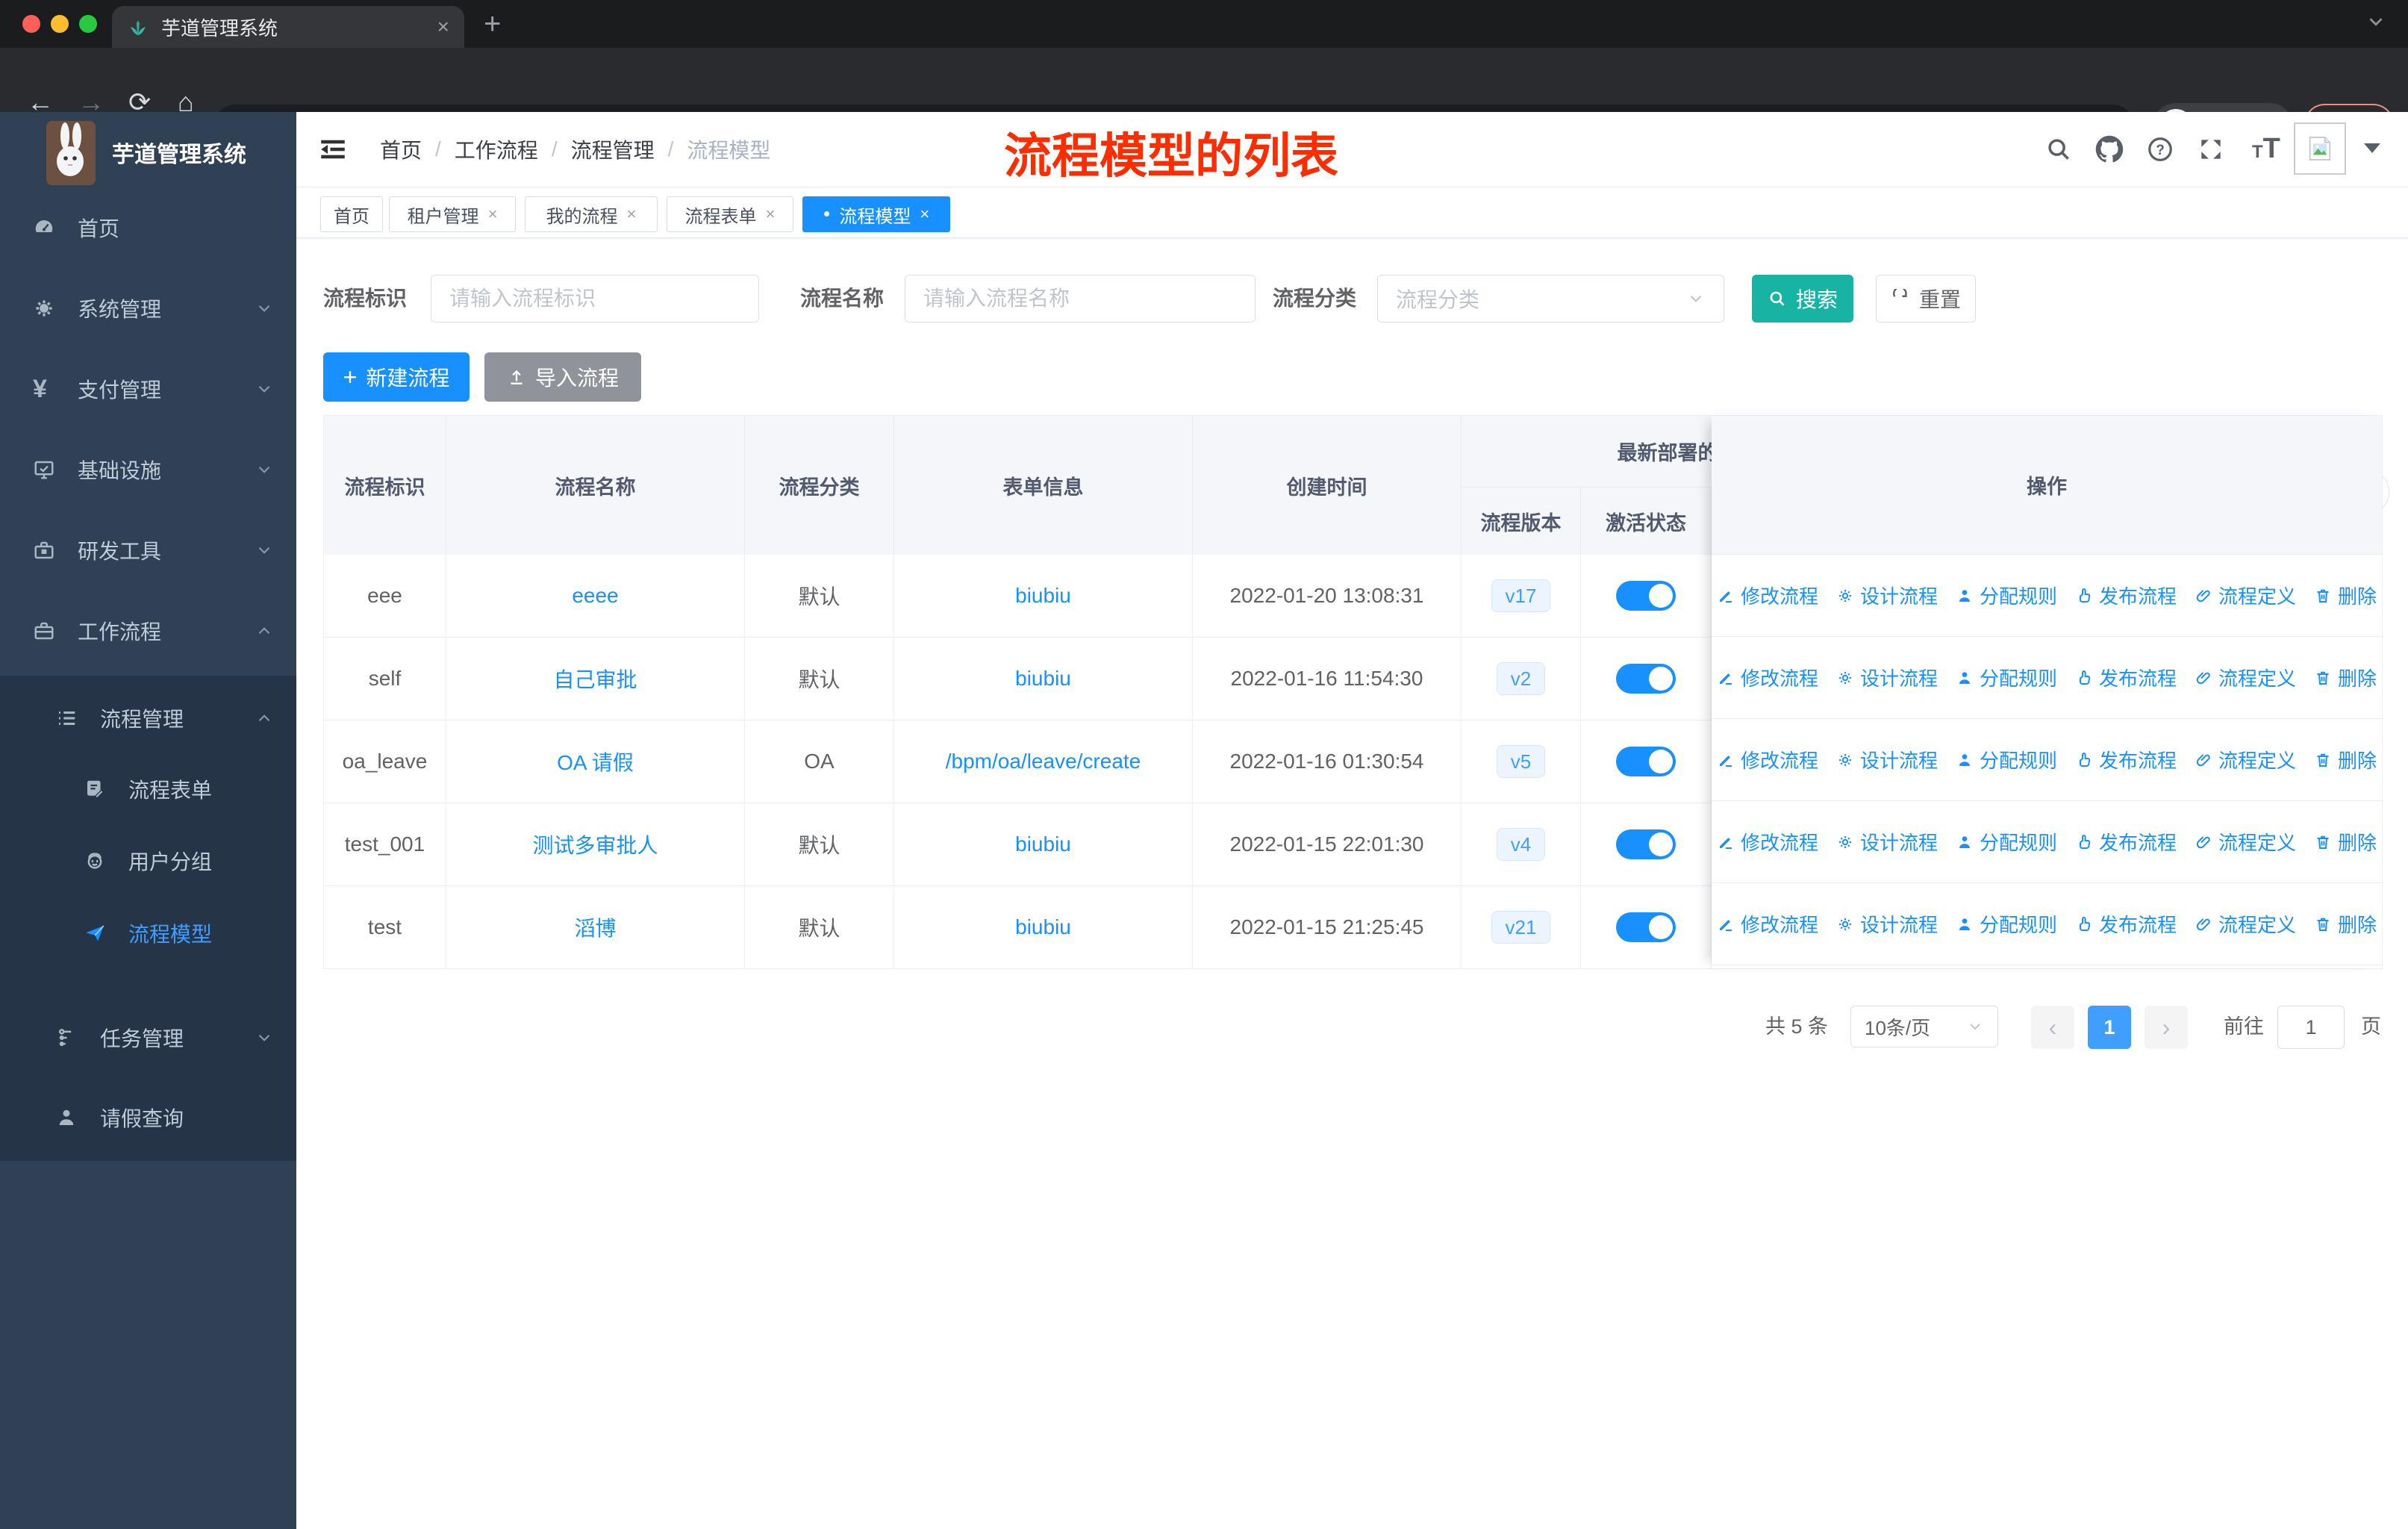  What do you see at coordinates (2160, 149) in the screenshot?
I see `help-icon: ?` at bounding box center [2160, 149].